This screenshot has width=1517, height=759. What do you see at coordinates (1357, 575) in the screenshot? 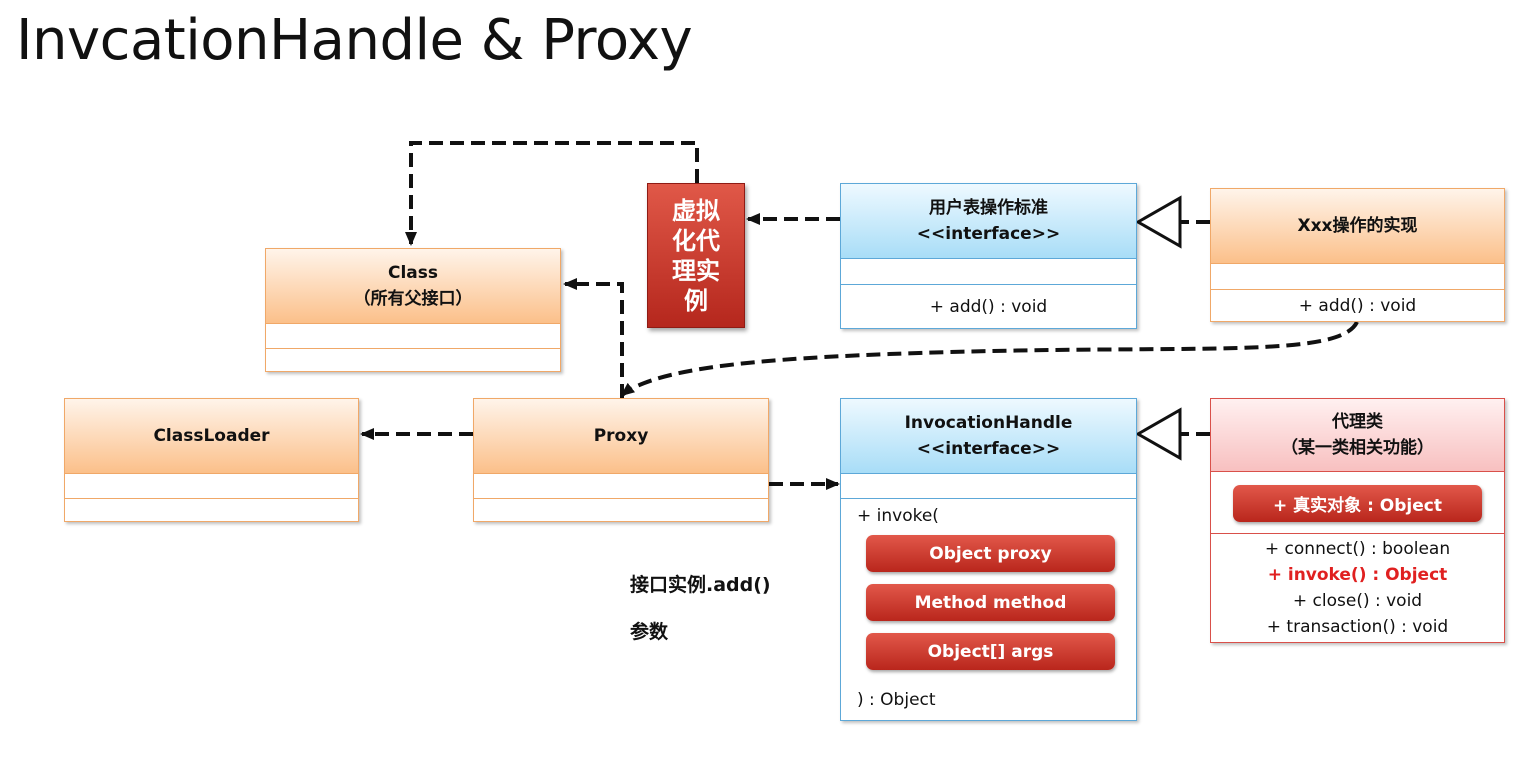
I see `proxy-class-op-invoke: + invoke() : Object` at bounding box center [1357, 575].